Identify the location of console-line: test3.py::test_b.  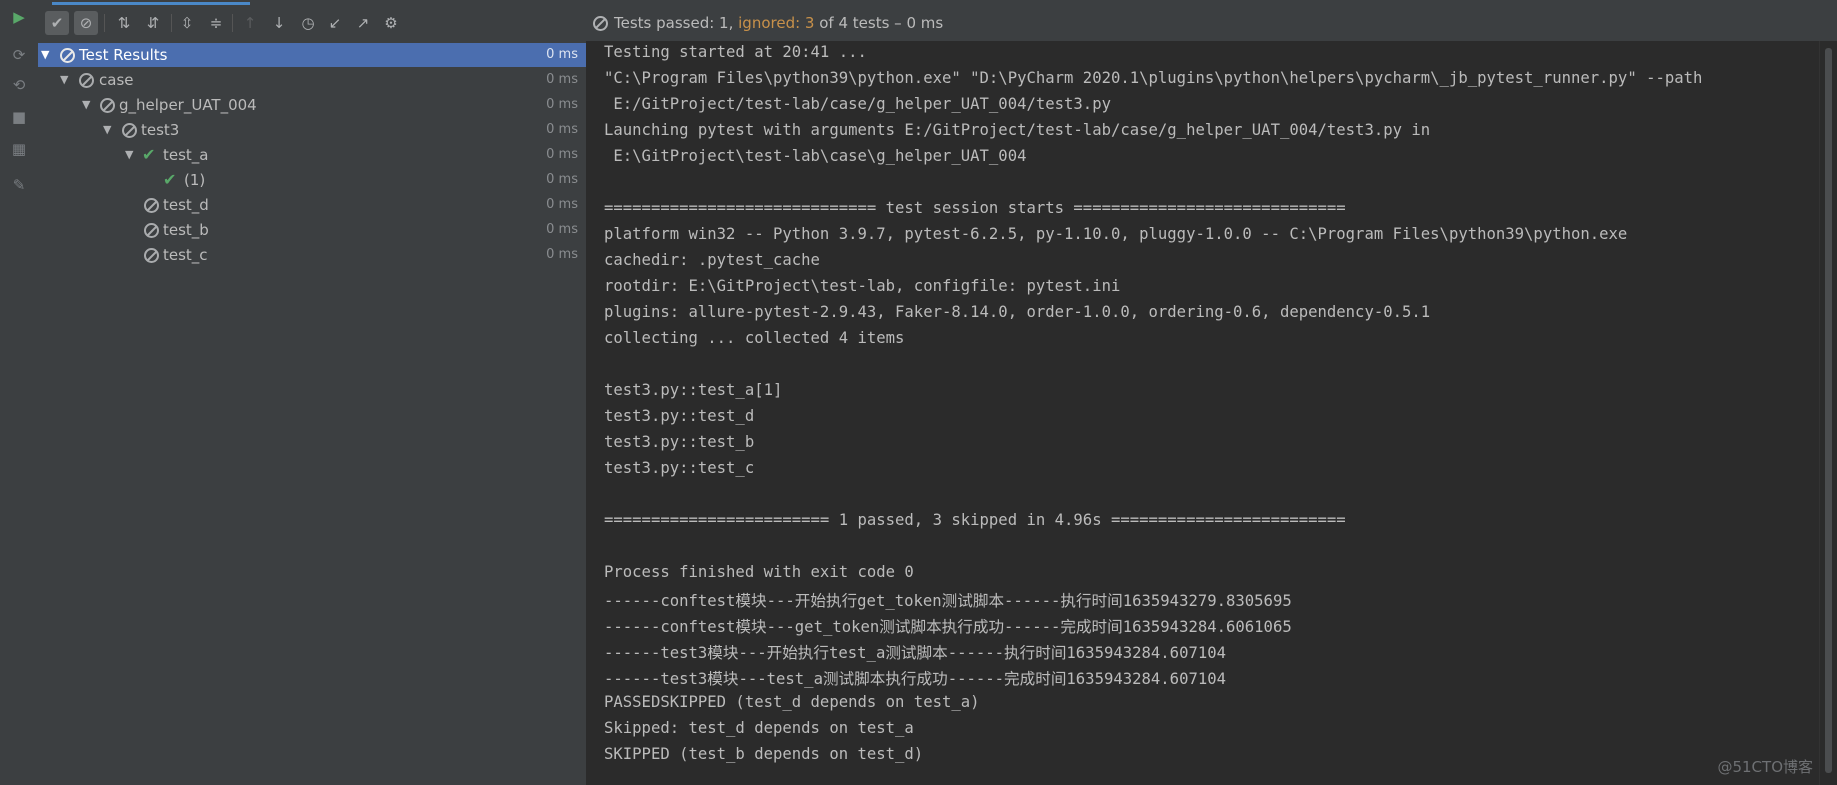
(679, 442).